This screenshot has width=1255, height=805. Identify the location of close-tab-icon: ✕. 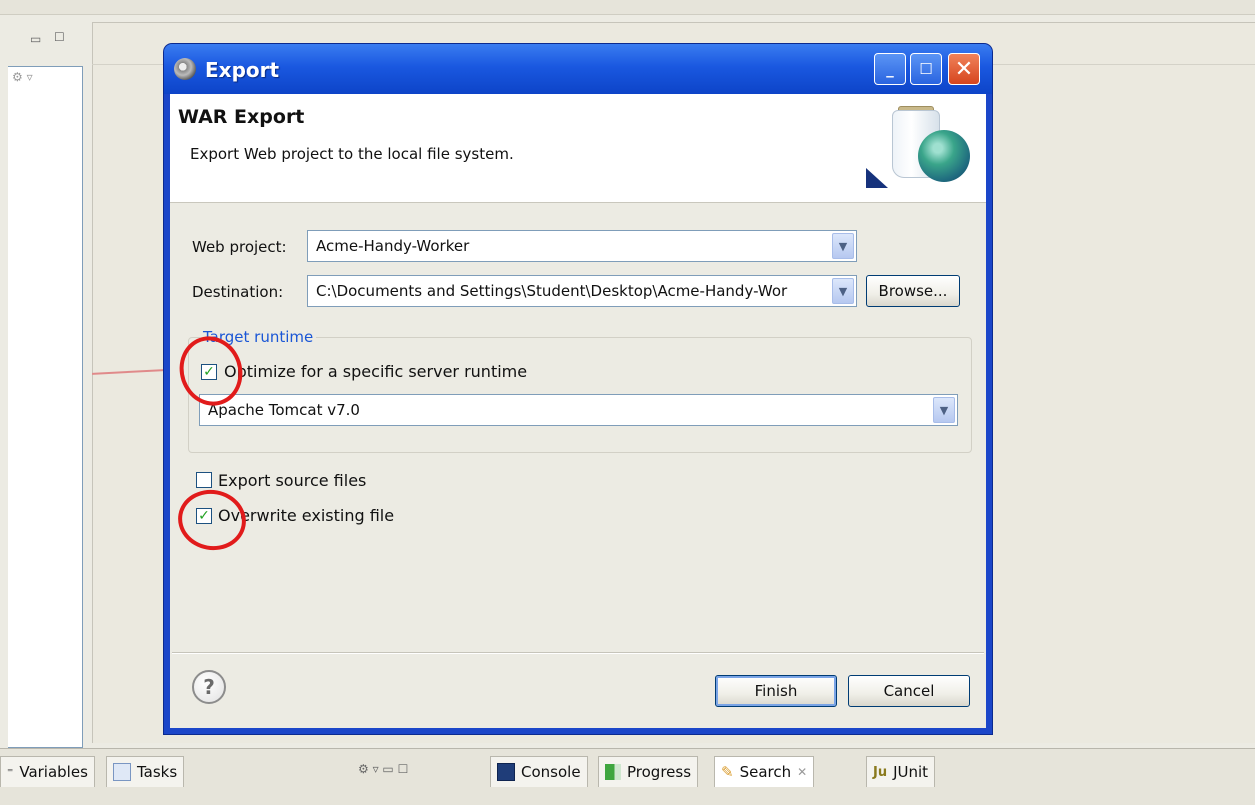
(802, 772).